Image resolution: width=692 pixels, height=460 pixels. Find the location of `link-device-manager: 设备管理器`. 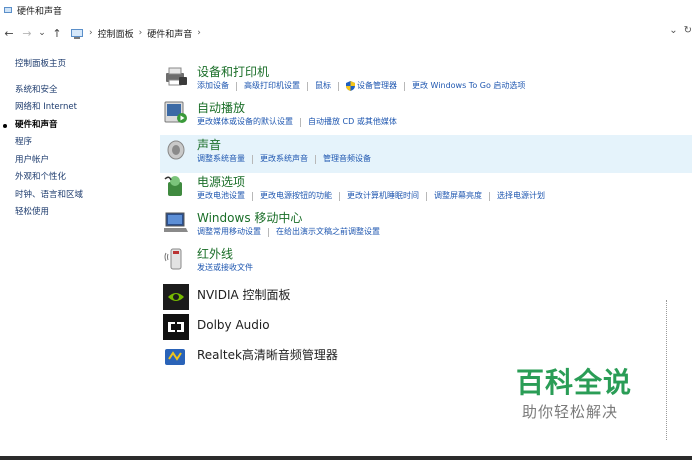

link-device-manager: 设备管理器 is located at coordinates (377, 86).